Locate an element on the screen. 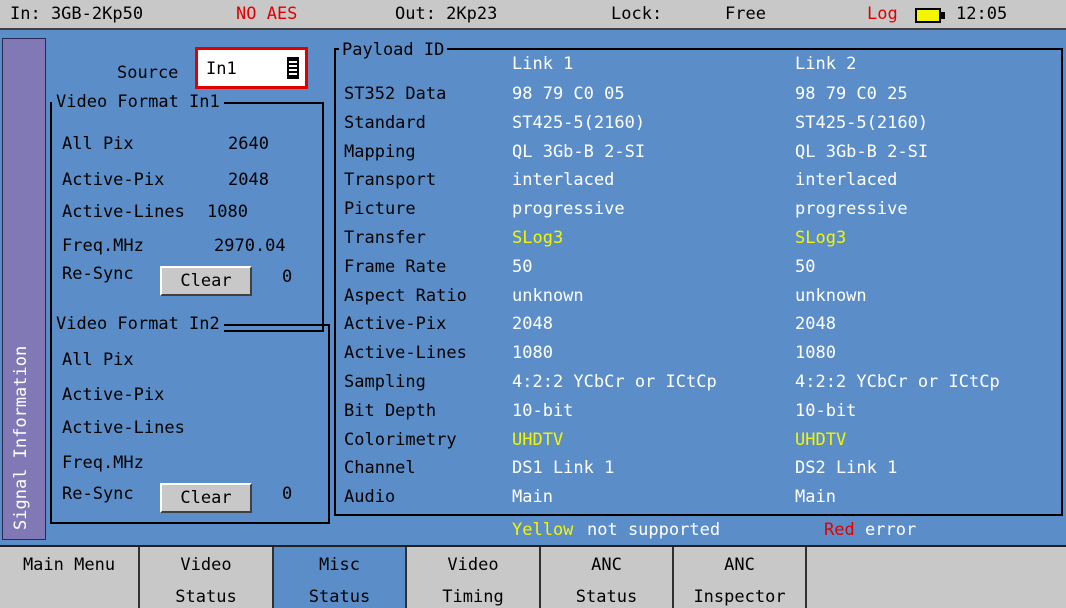 The image size is (1066, 608). payload-row-link2-value: 1080 is located at coordinates (815, 353).